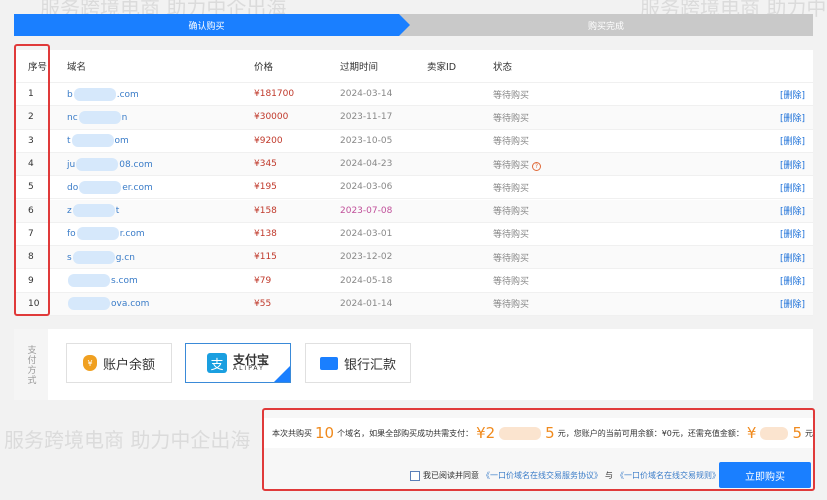 The width and height of the screenshot is (827, 500). Describe the element at coordinates (366, 94) in the screenshot. I see `row-expire: 2024-03-14` at that location.